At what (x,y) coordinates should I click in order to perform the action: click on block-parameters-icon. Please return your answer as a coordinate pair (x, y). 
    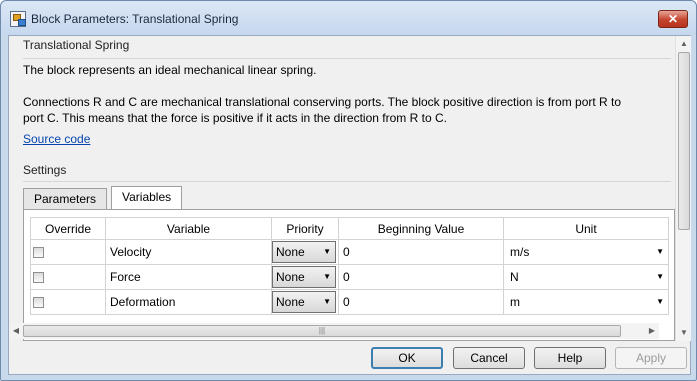
    Looking at the image, I should click on (18, 19).